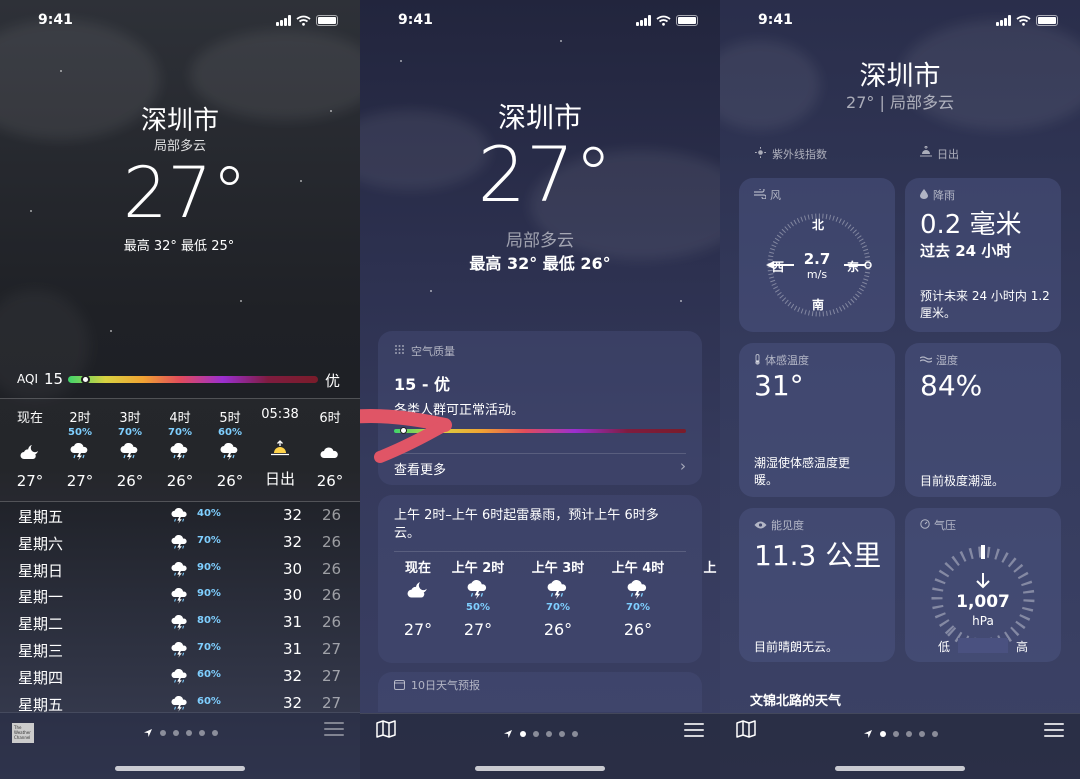  Describe the element at coordinates (209, 674) in the screenshot. I see `day-precip: 60%` at that location.